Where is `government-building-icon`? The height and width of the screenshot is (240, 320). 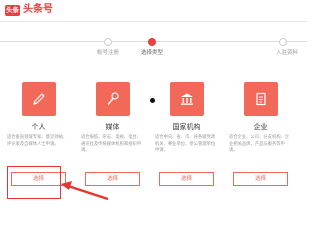 government-building-icon is located at coordinates (186, 99).